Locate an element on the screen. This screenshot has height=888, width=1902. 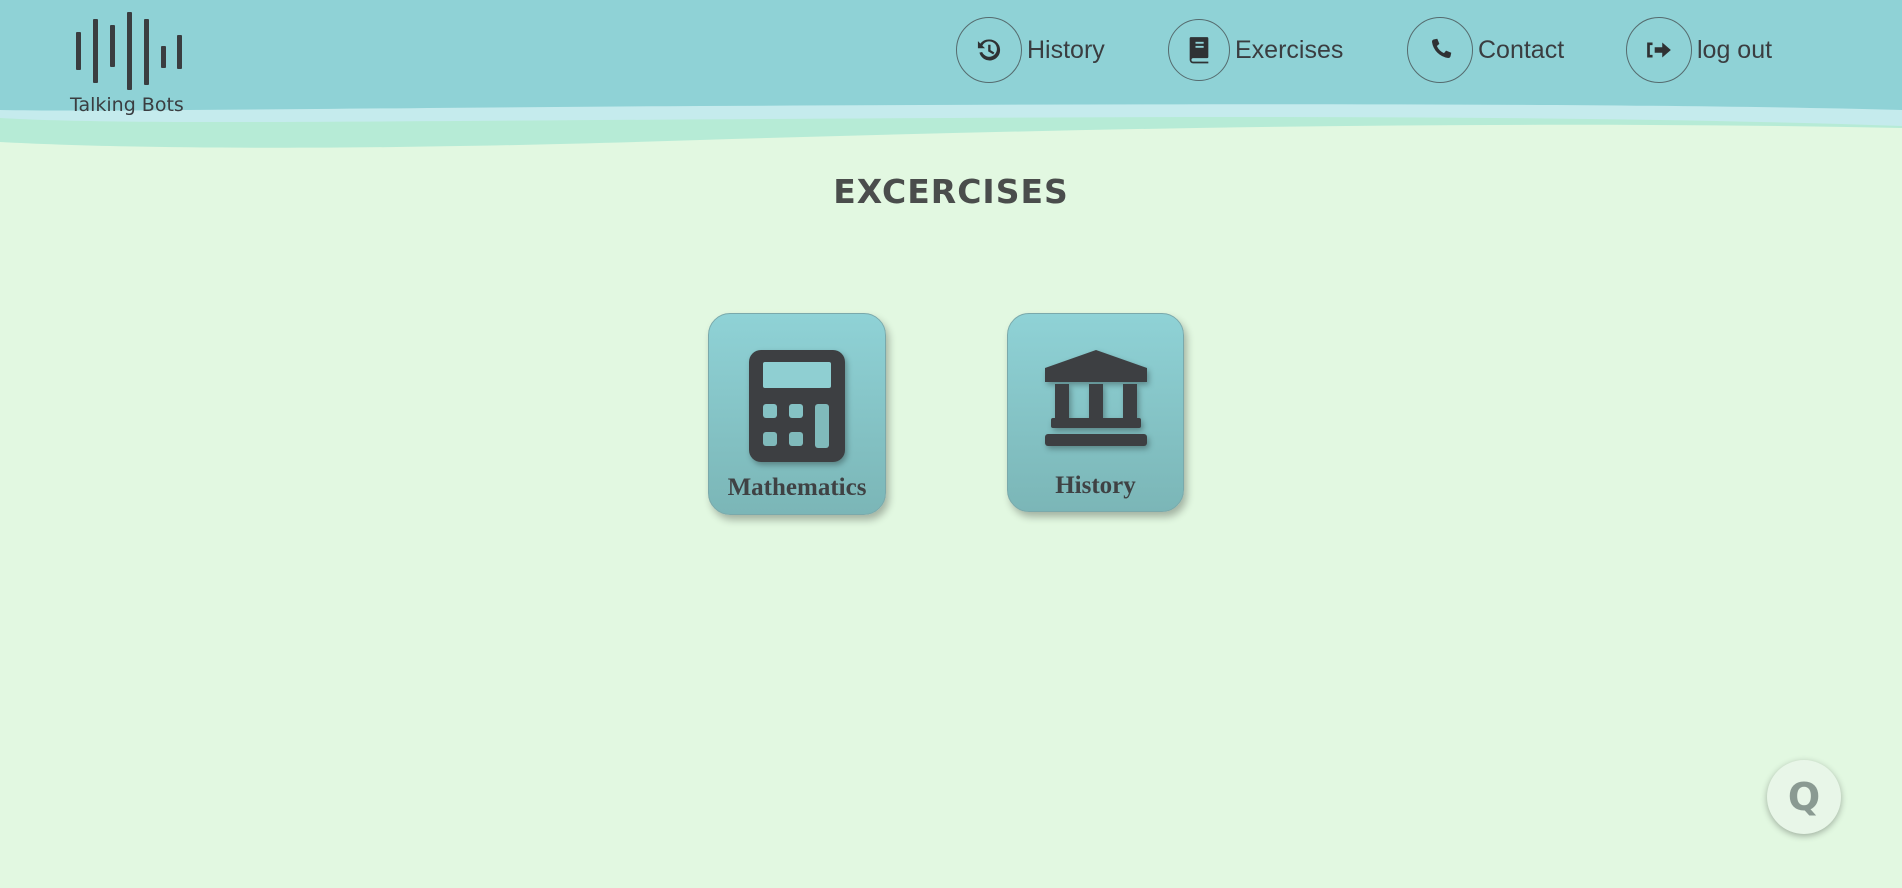
exercise-card-mathematics-label: Mathematics is located at coordinates (797, 487).